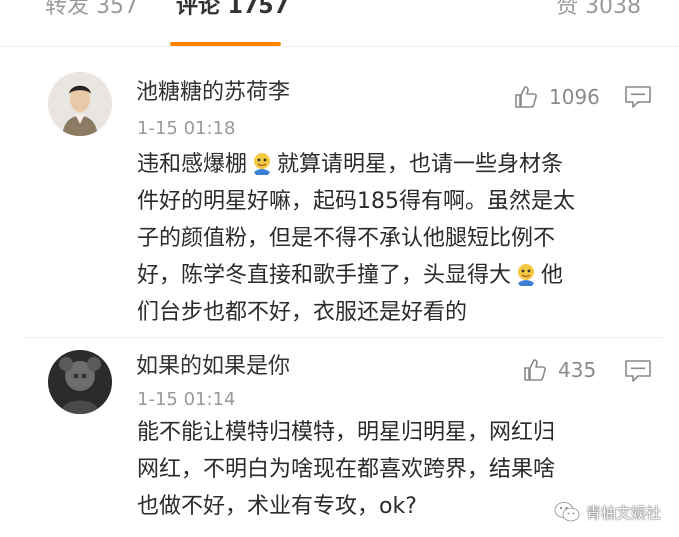  What do you see at coordinates (397, 164) in the screenshot?
I see `comment-line: 违和感爆棚 就算请明星，也请一些身材条` at bounding box center [397, 164].